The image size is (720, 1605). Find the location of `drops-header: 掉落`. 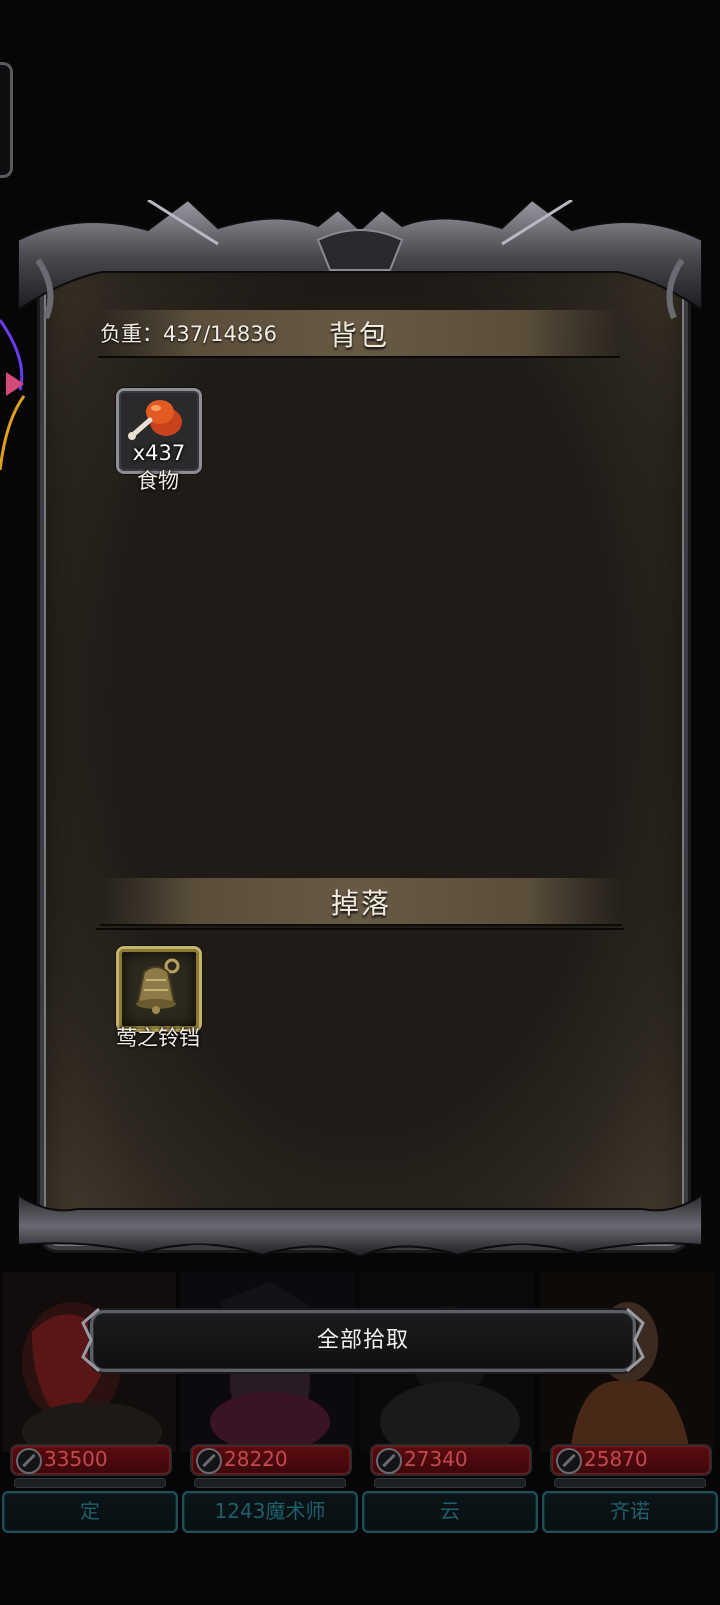

drops-header: 掉落 is located at coordinates (361, 902).